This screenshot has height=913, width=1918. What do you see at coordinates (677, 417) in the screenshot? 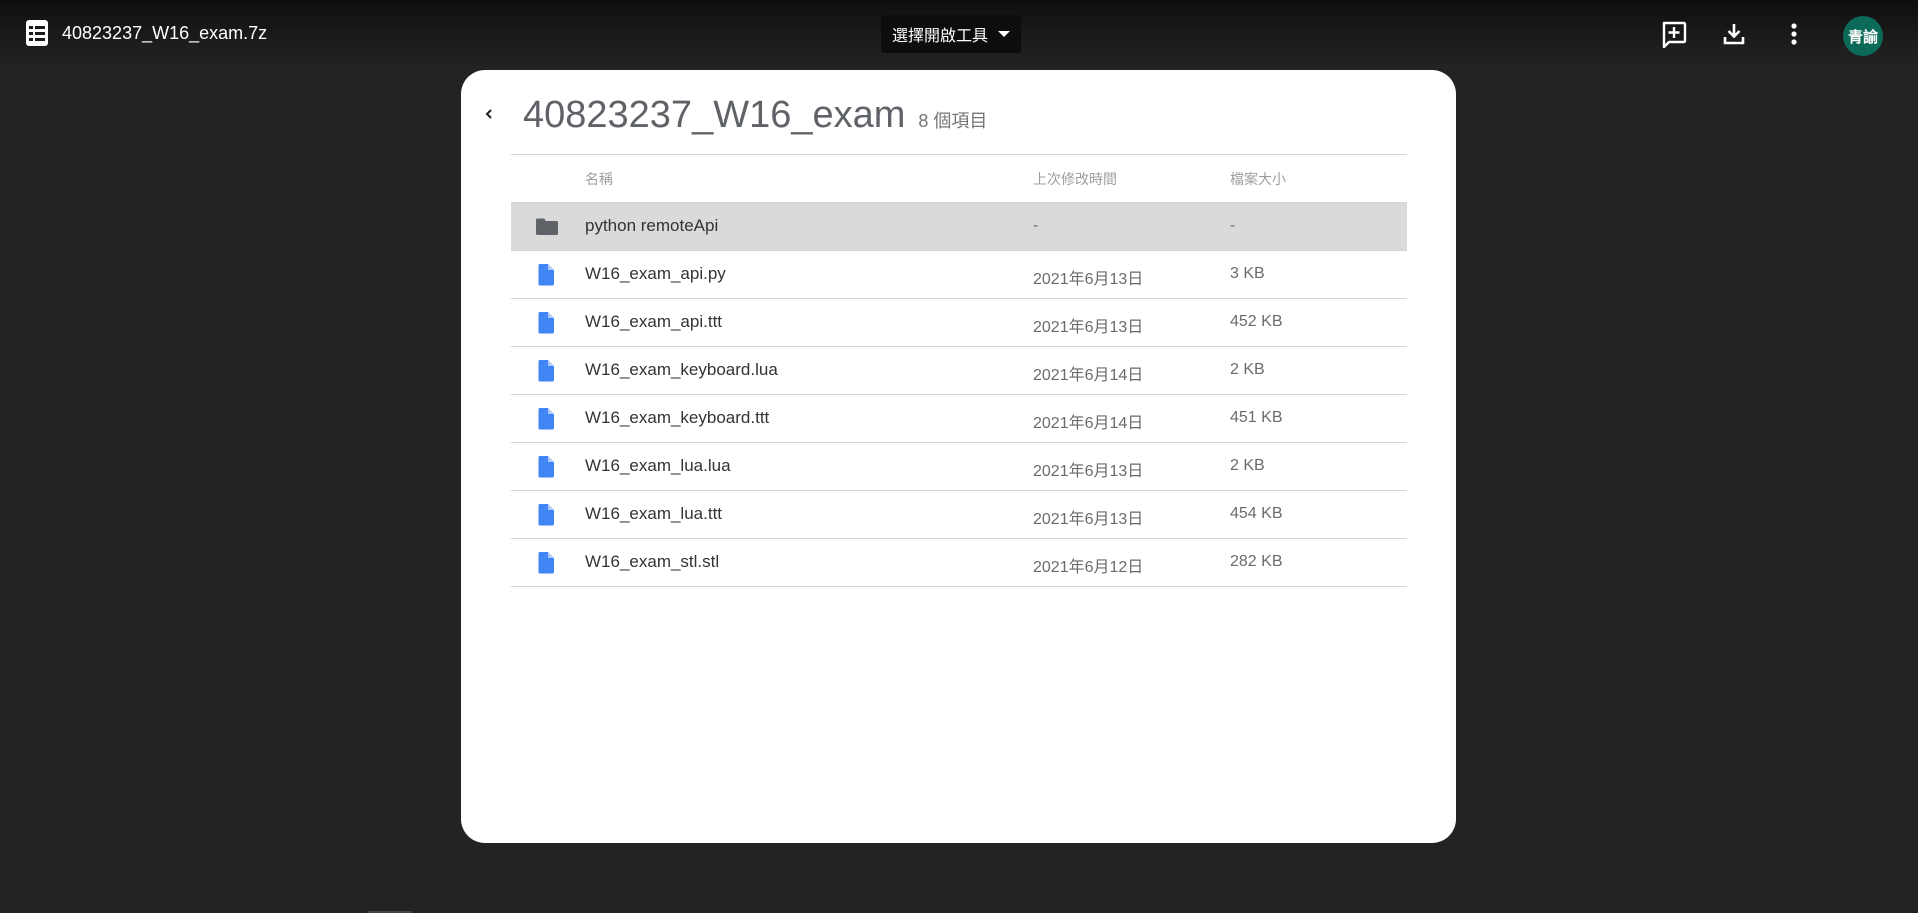
I see `file-name: W16_exam_keyboard.ttt` at bounding box center [677, 417].